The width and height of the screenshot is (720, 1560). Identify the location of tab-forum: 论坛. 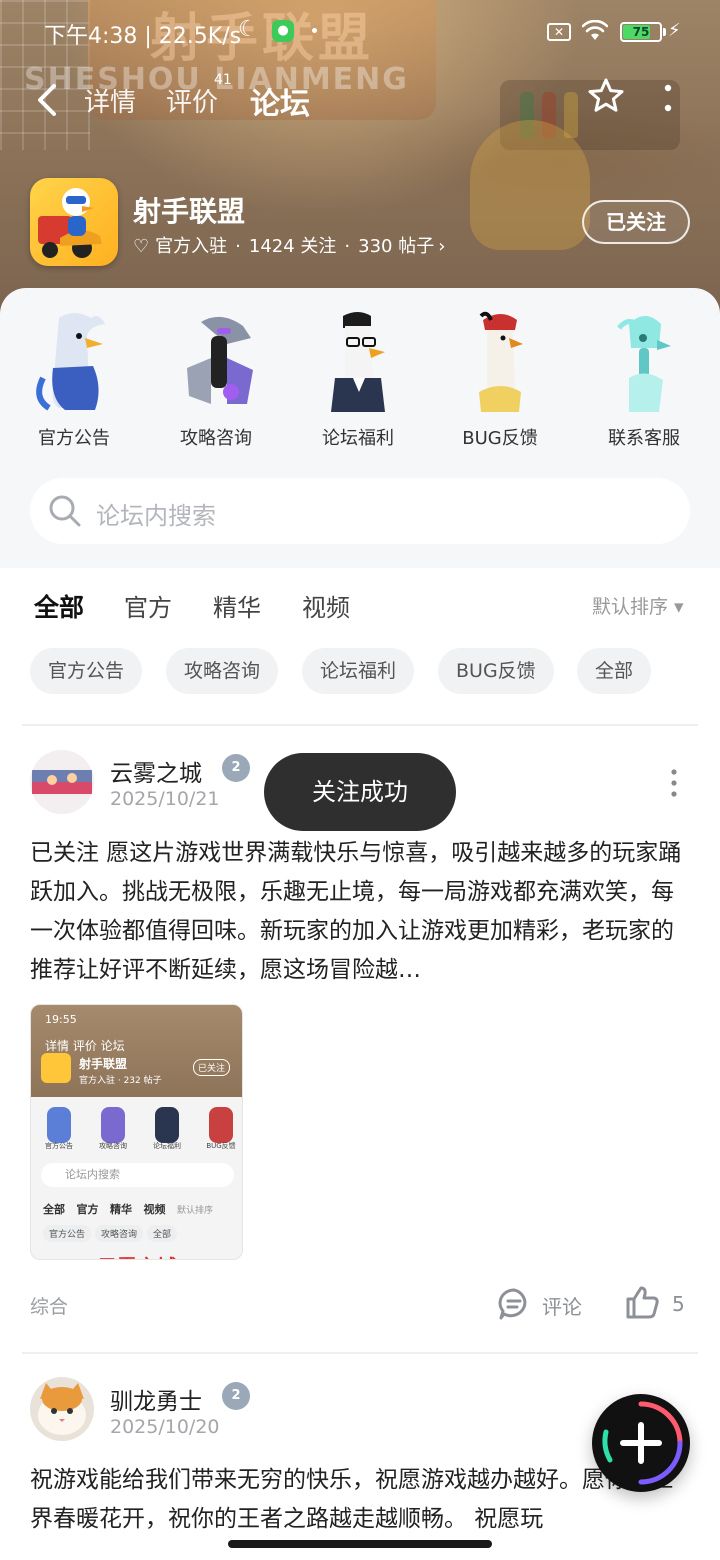
(280, 103).